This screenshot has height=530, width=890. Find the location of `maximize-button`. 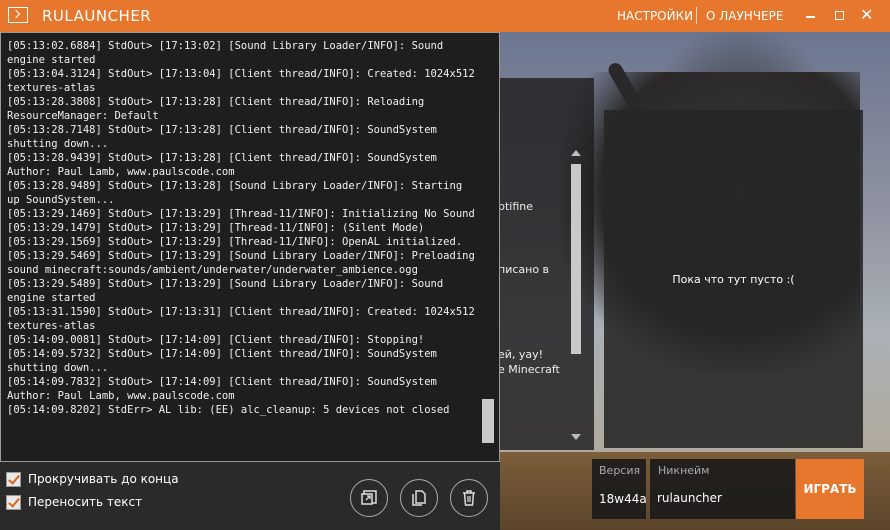

maximize-button is located at coordinates (840, 16).